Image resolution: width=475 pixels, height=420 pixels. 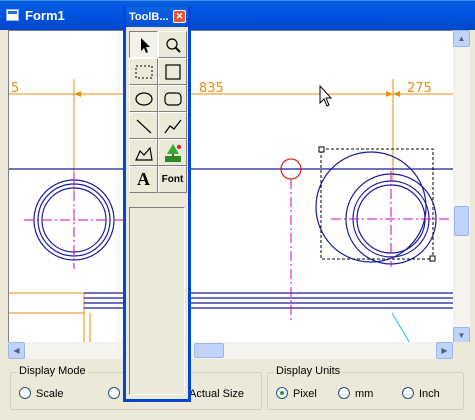 I want to click on title-bar: Form1, so click(x=237, y=15).